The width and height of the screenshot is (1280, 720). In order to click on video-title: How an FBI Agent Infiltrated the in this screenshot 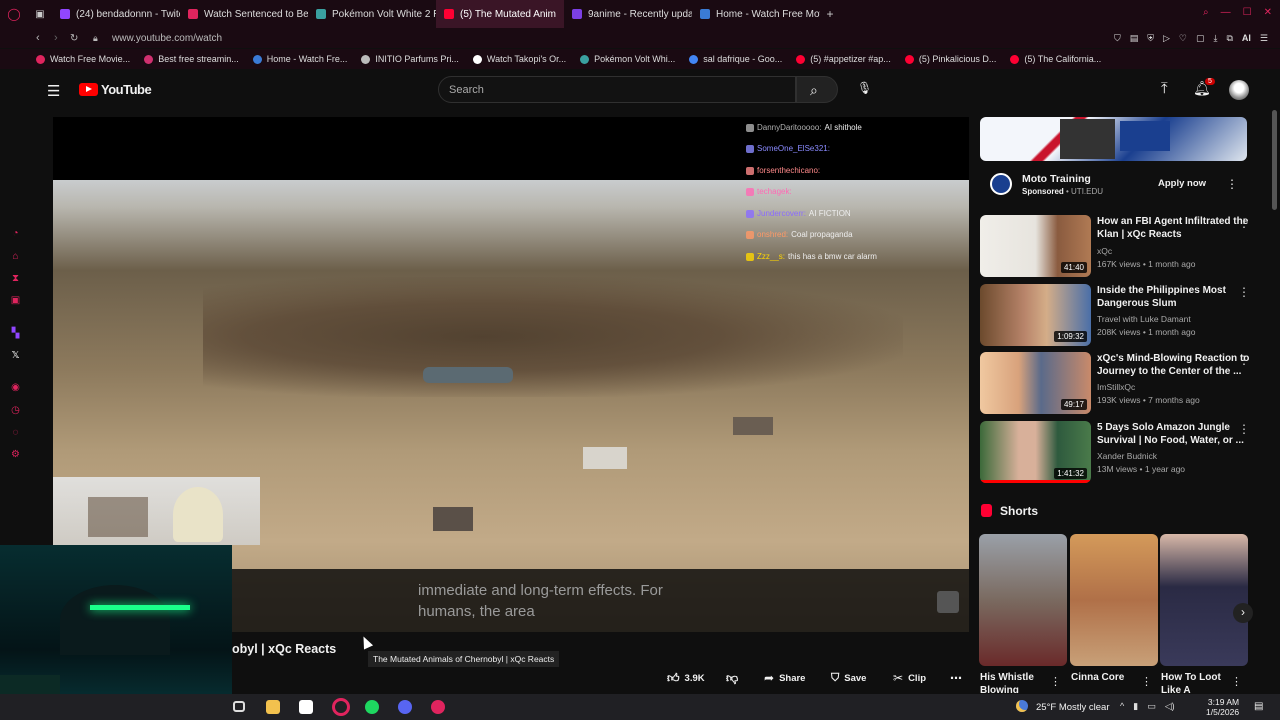, I will do `click(1172, 222)`.